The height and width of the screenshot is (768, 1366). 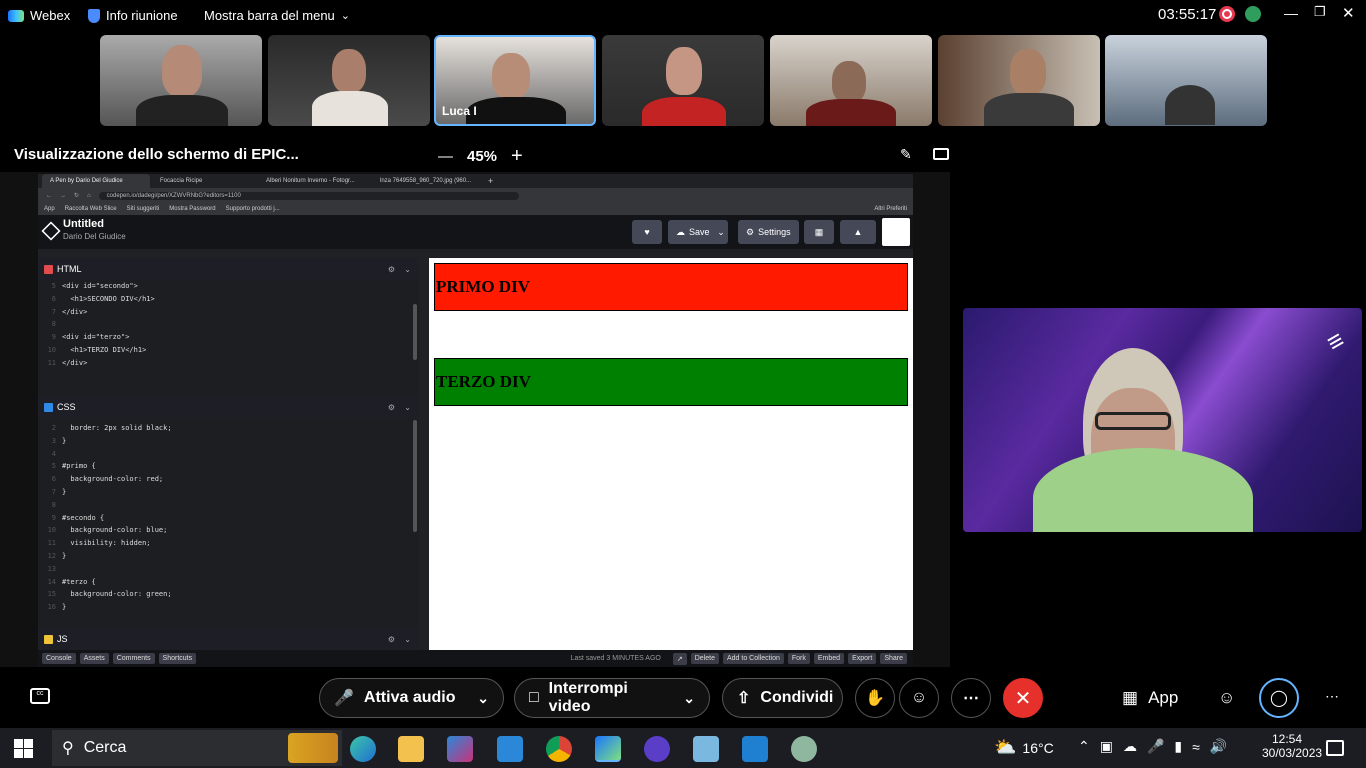 I want to click on weather-widget: ⛅ 16°C, so click(x=1024, y=747).